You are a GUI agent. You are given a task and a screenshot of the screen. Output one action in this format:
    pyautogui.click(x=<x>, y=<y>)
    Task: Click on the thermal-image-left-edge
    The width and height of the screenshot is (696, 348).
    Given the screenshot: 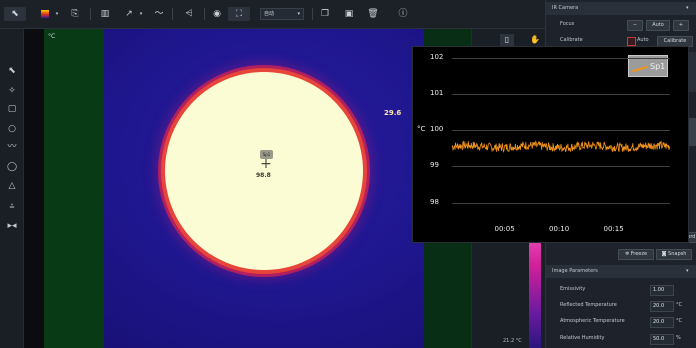 What is the action you would take?
    pyautogui.click(x=74, y=188)
    